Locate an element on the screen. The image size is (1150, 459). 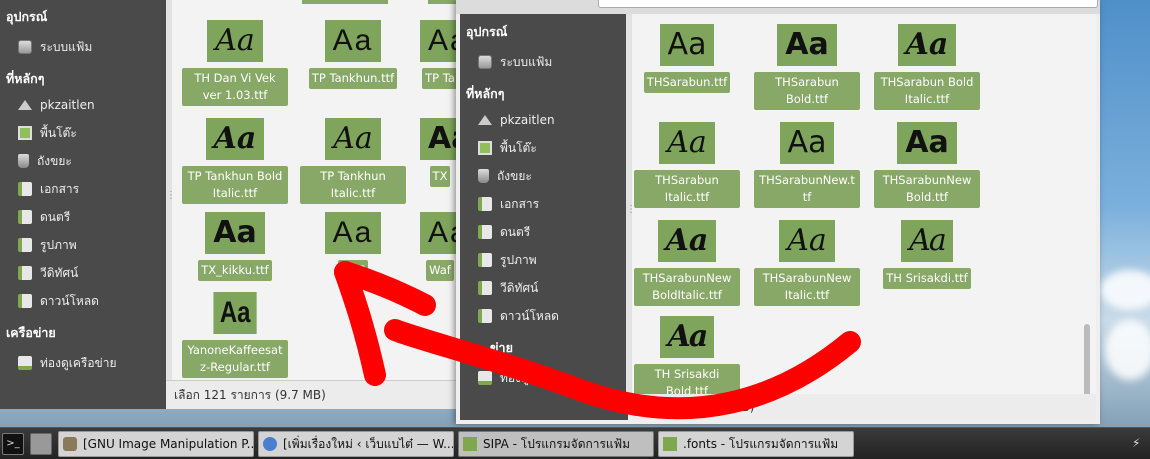
vertical-scrollbar is located at coordinates (1087, 359).